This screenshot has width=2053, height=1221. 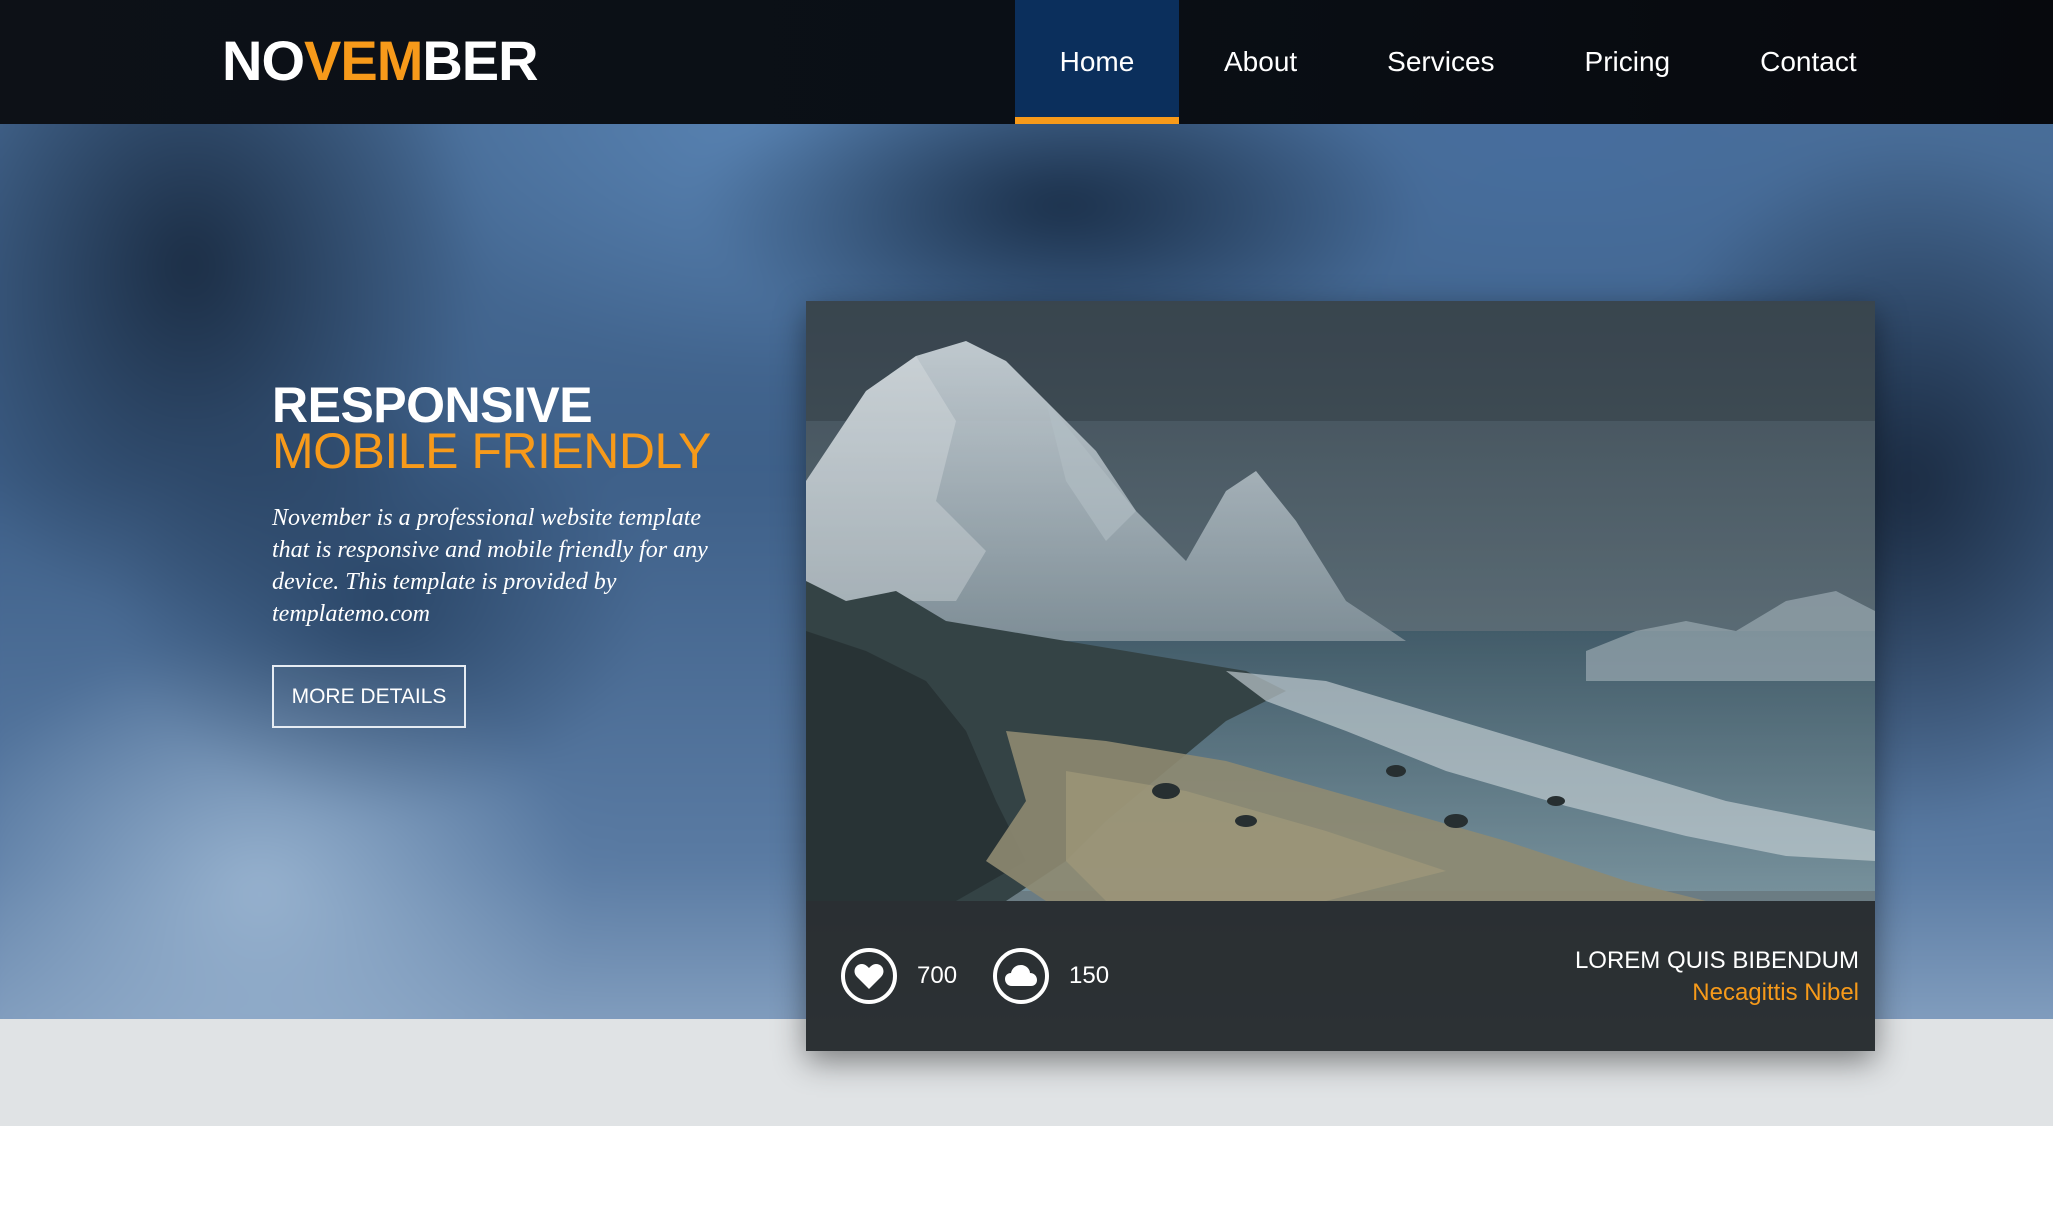 I want to click on heart-icon, so click(x=869, y=976).